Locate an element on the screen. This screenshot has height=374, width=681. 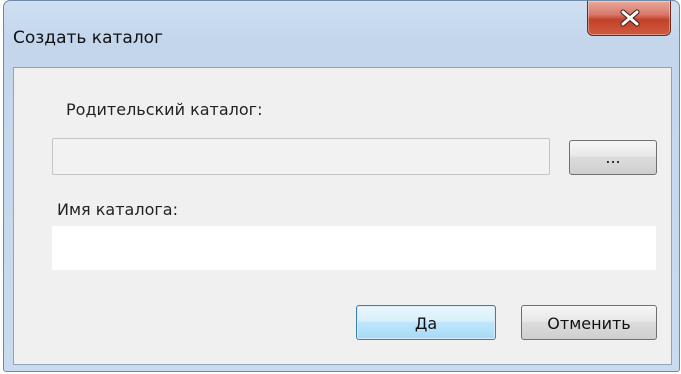
close-icon is located at coordinates (630, 18).